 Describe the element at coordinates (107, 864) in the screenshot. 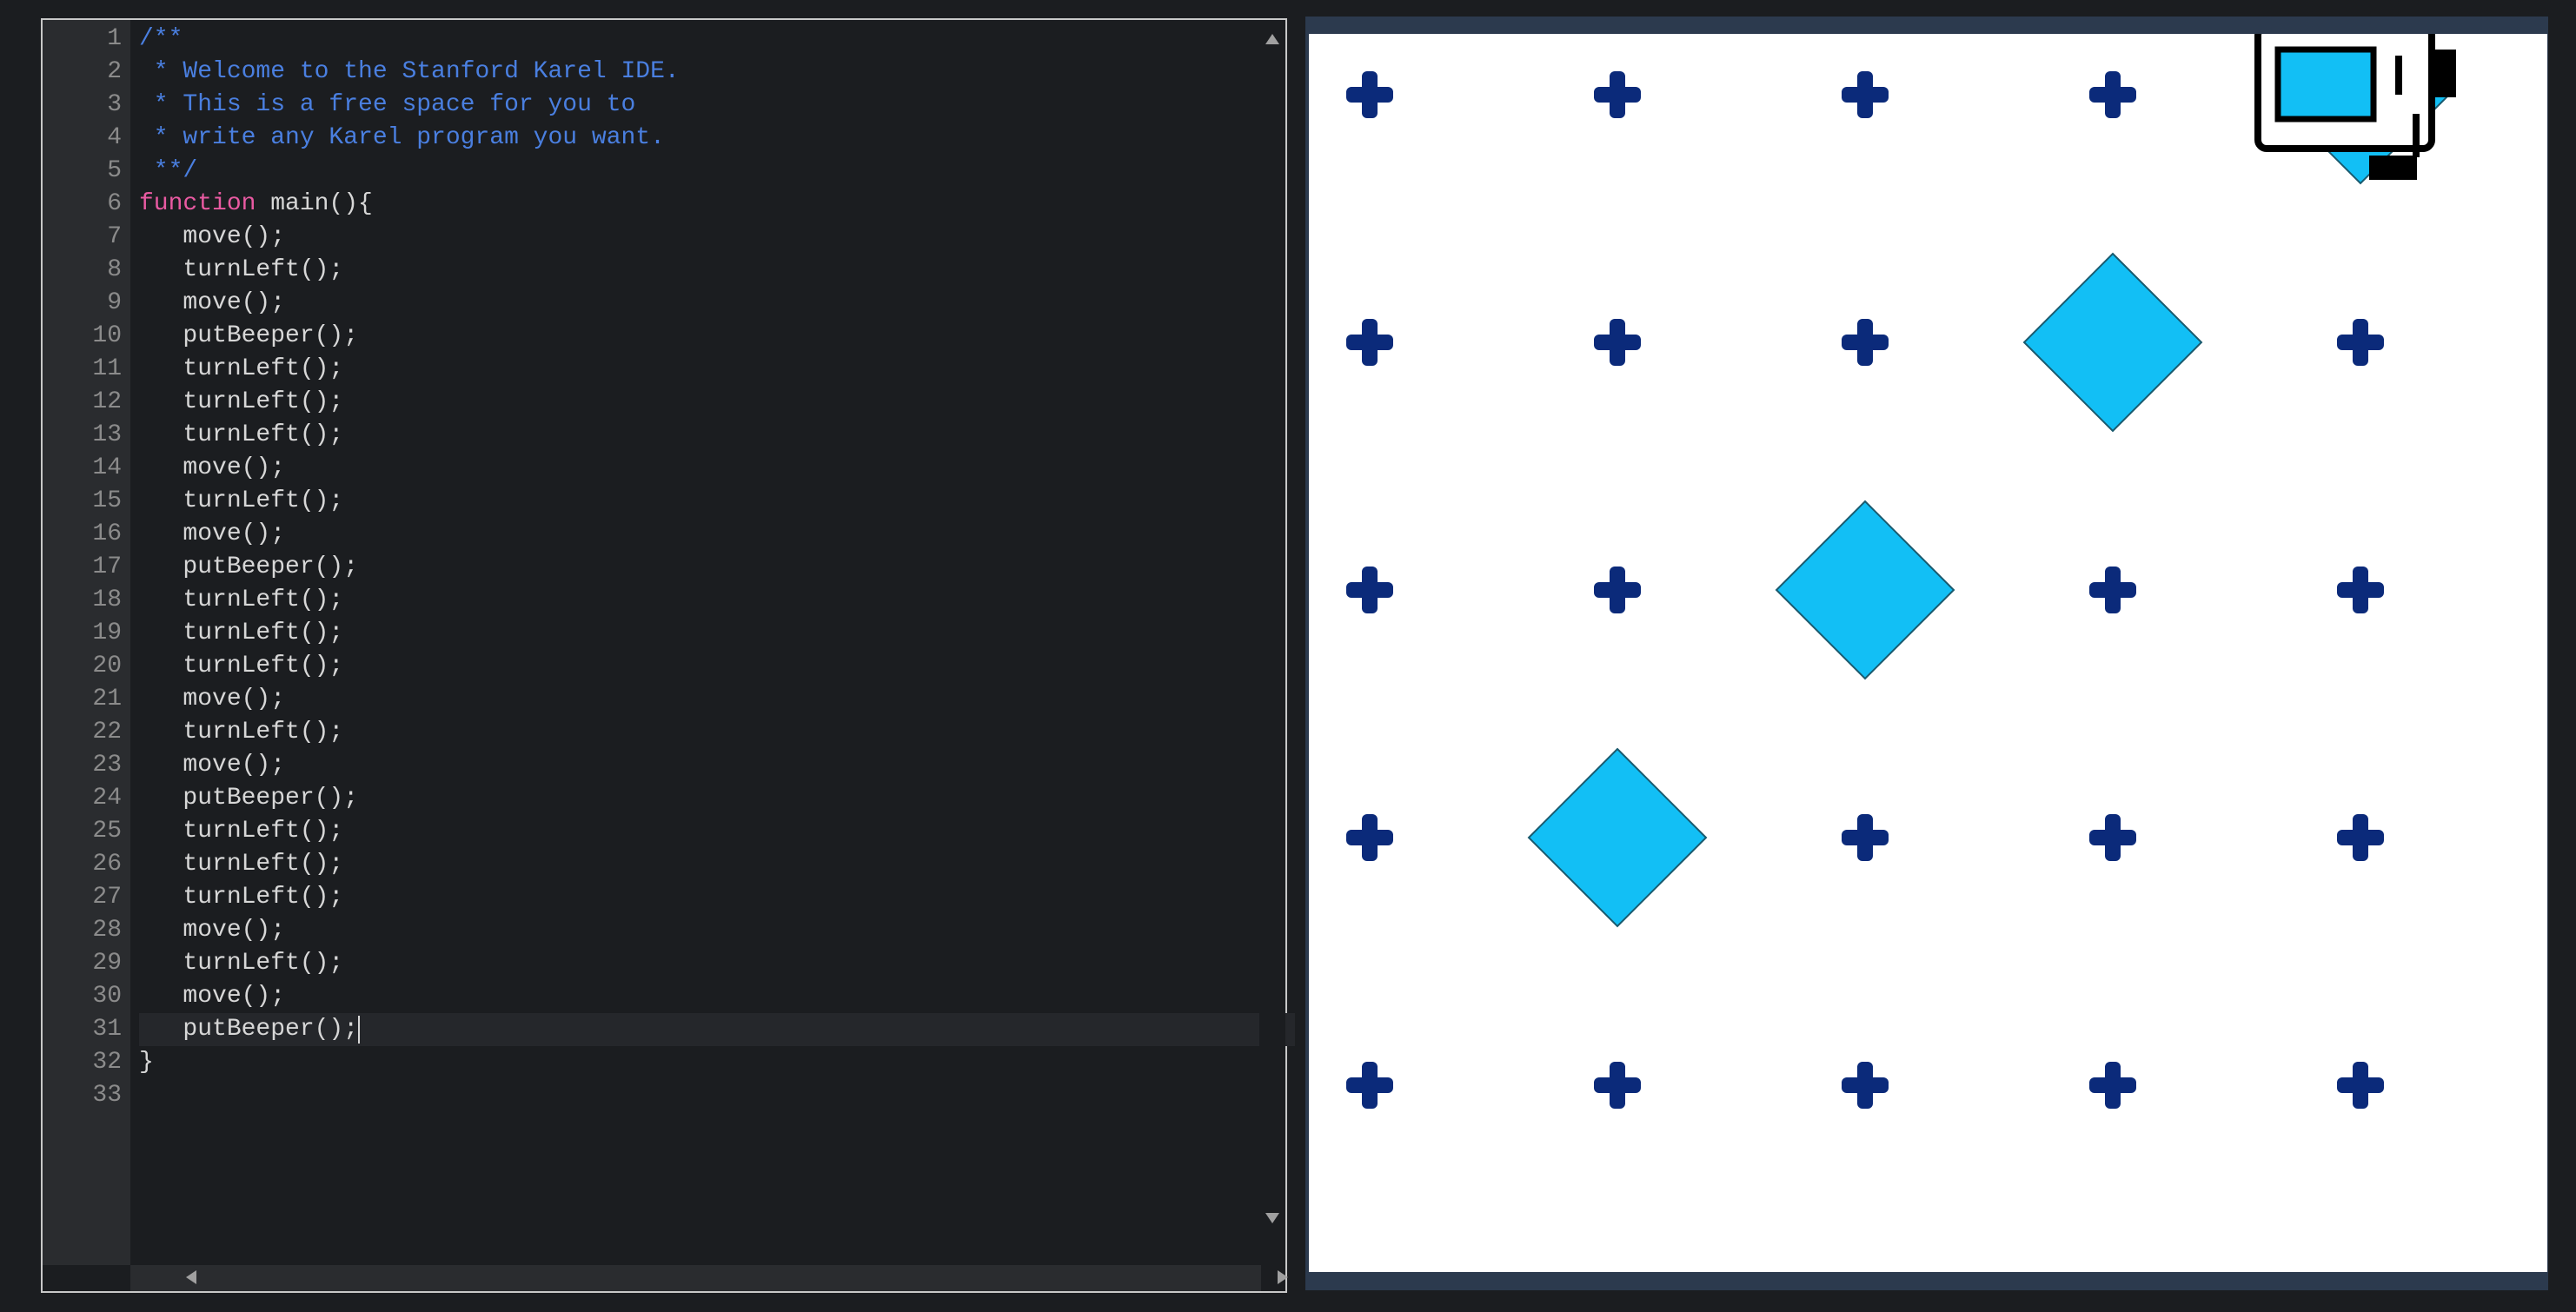

I see `line-number: 26` at that location.